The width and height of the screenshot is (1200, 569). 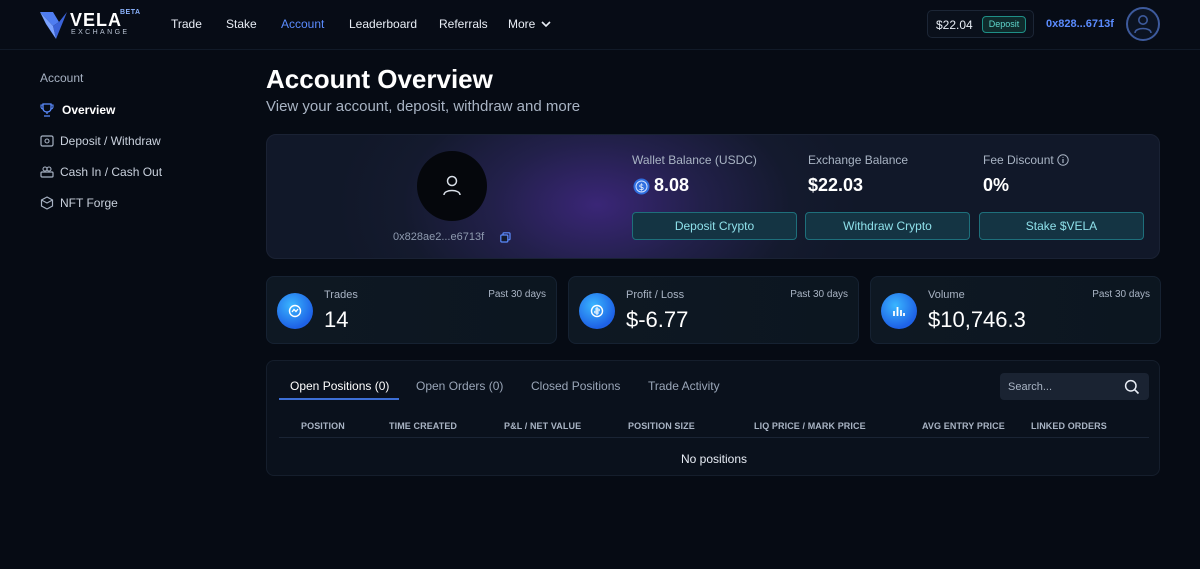 What do you see at coordinates (714, 226) in the screenshot?
I see `deposit-crypto-button: Deposit Crypto` at bounding box center [714, 226].